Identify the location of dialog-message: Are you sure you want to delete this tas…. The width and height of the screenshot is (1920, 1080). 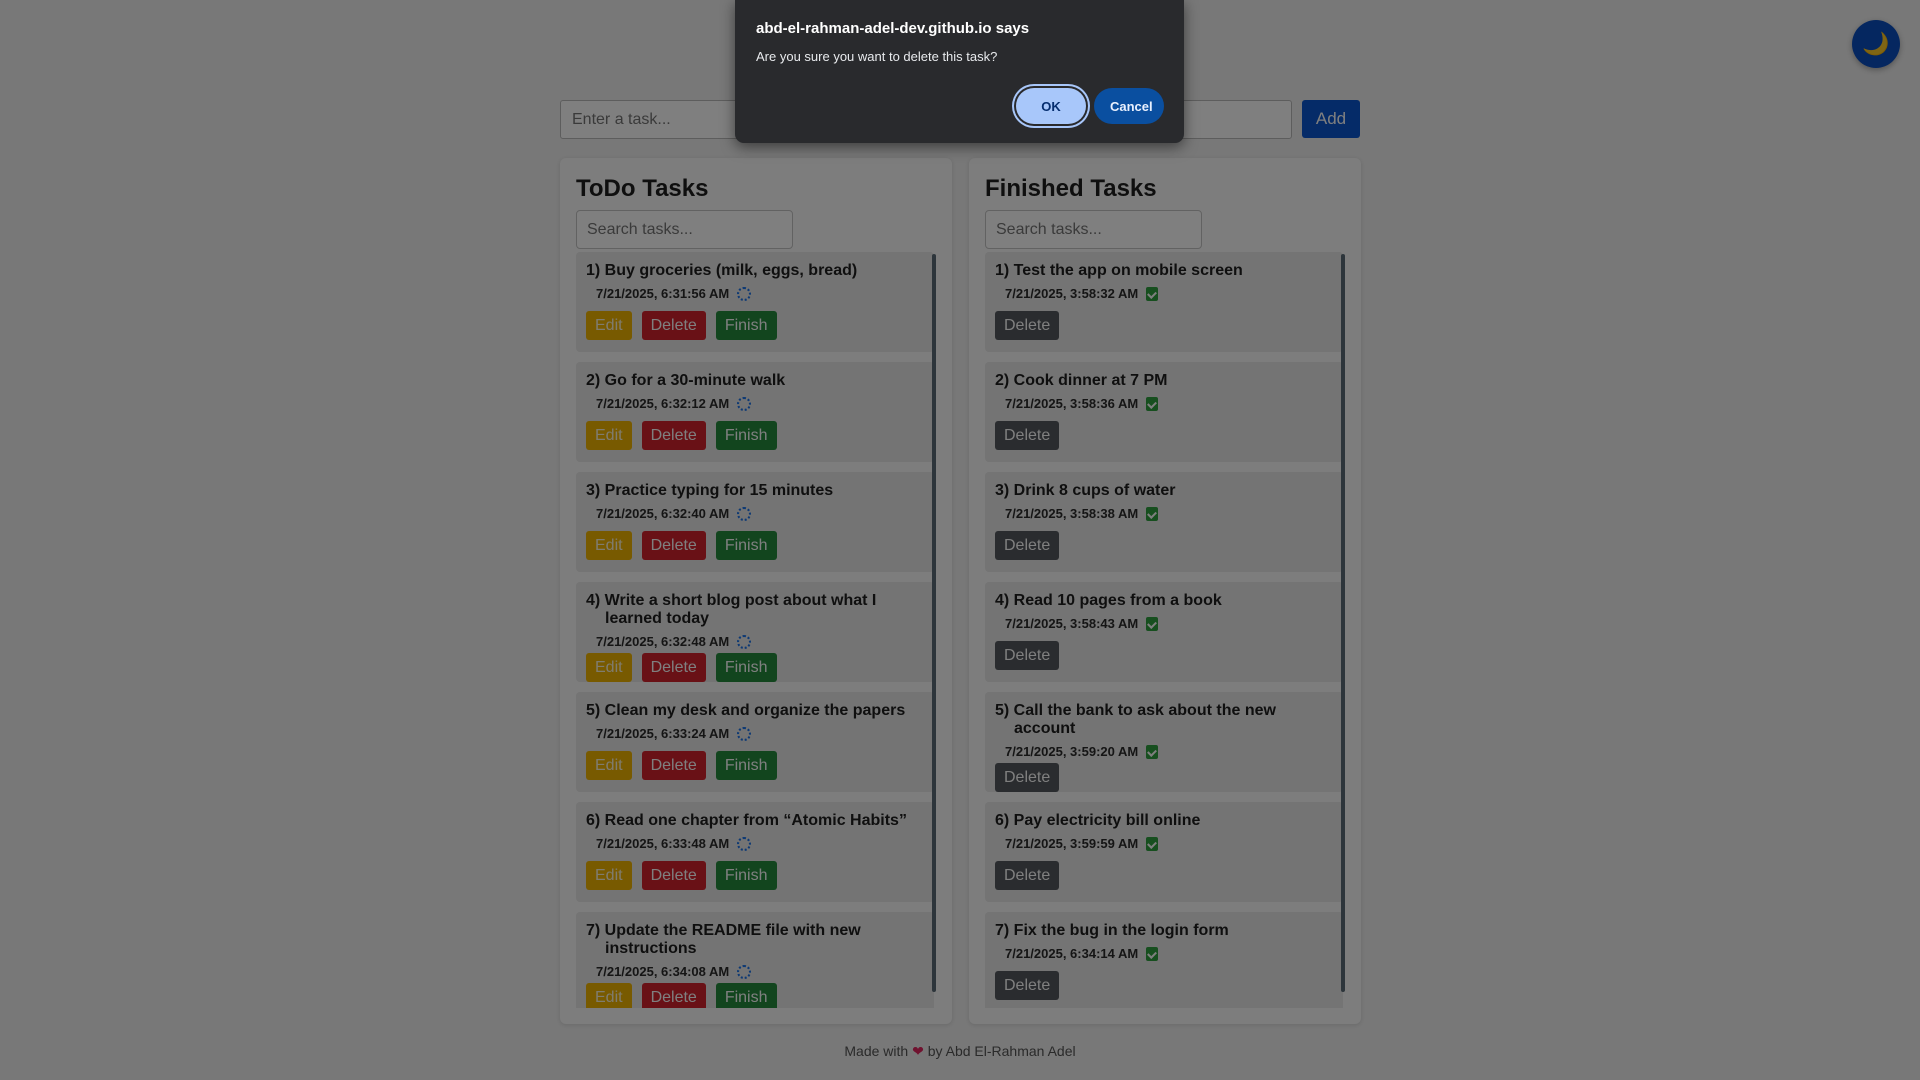
(877, 56).